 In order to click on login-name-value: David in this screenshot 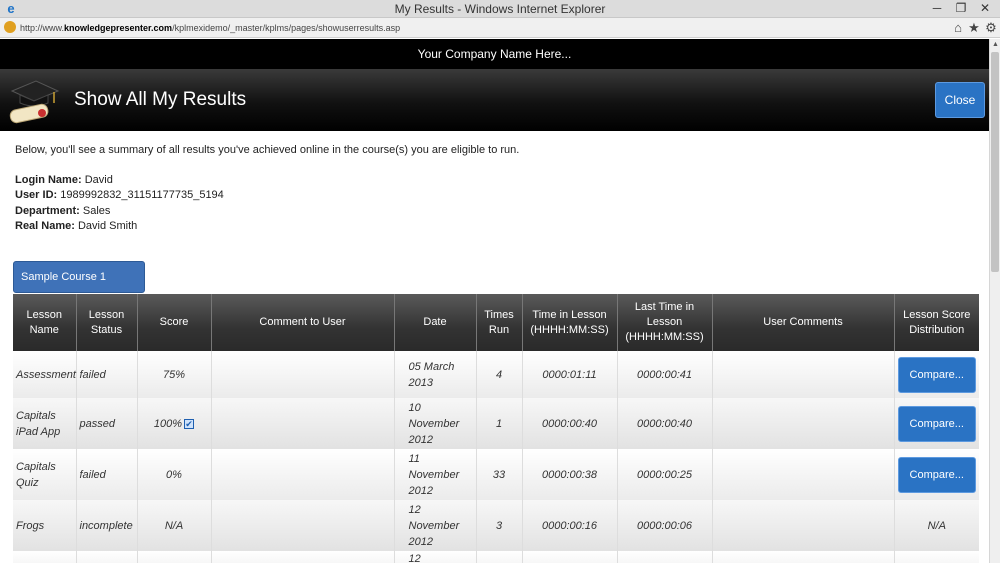, I will do `click(98, 180)`.